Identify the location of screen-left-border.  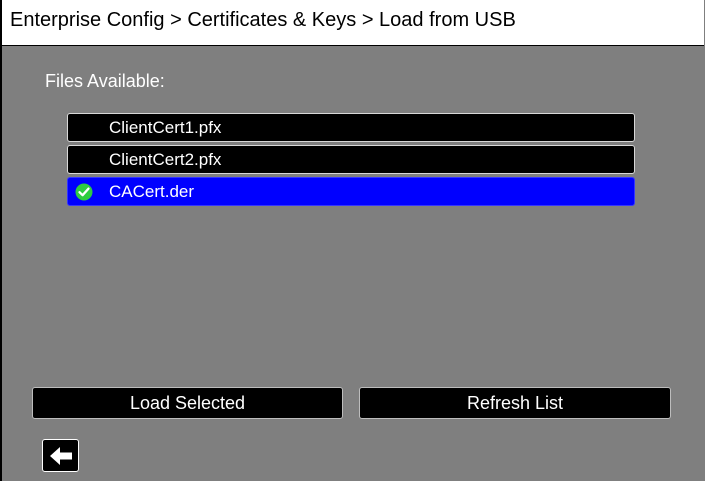
(1, 240).